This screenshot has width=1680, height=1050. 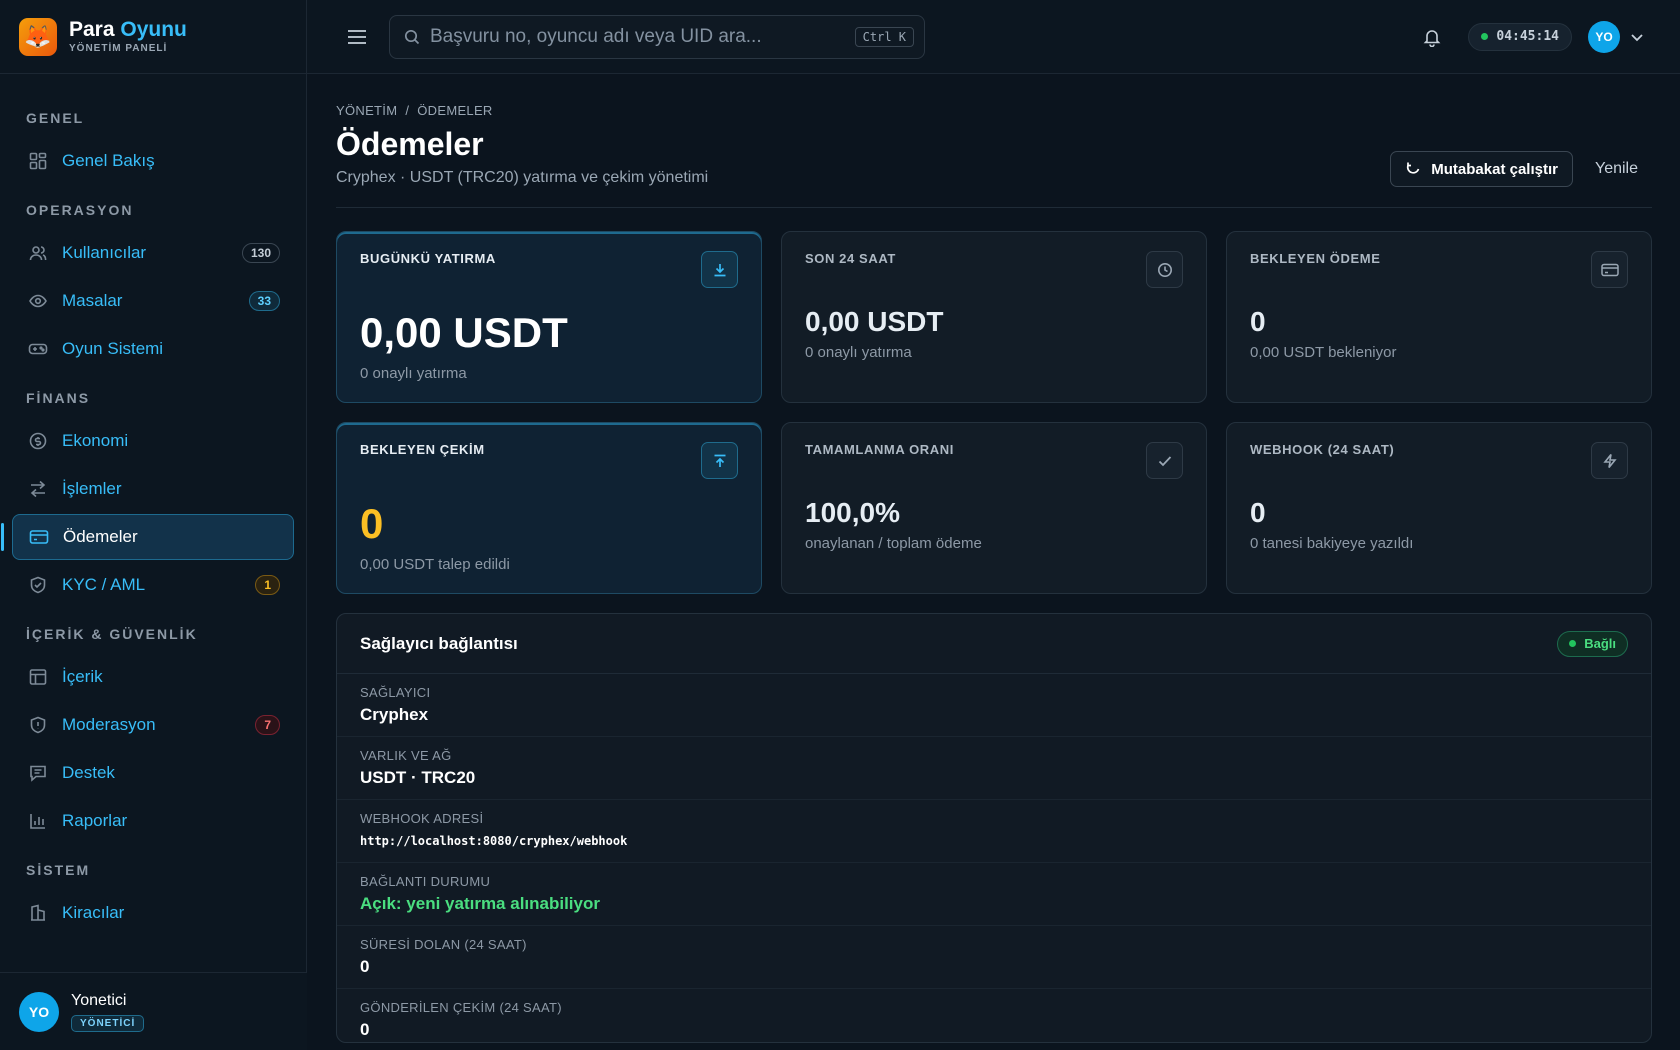 What do you see at coordinates (38, 725) in the screenshot?
I see `shield-alert-icon` at bounding box center [38, 725].